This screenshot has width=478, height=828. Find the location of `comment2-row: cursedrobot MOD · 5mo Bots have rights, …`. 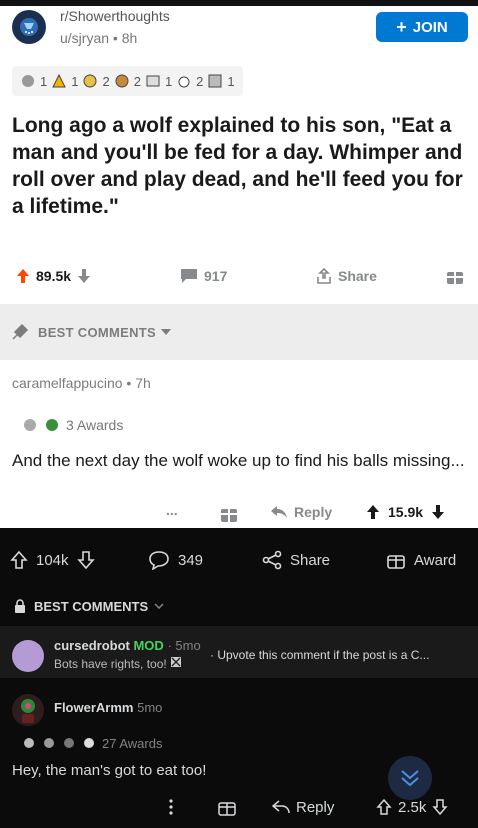

comment2-row: cursedrobot MOD · 5mo Bots have rights, … is located at coordinates (239, 652).